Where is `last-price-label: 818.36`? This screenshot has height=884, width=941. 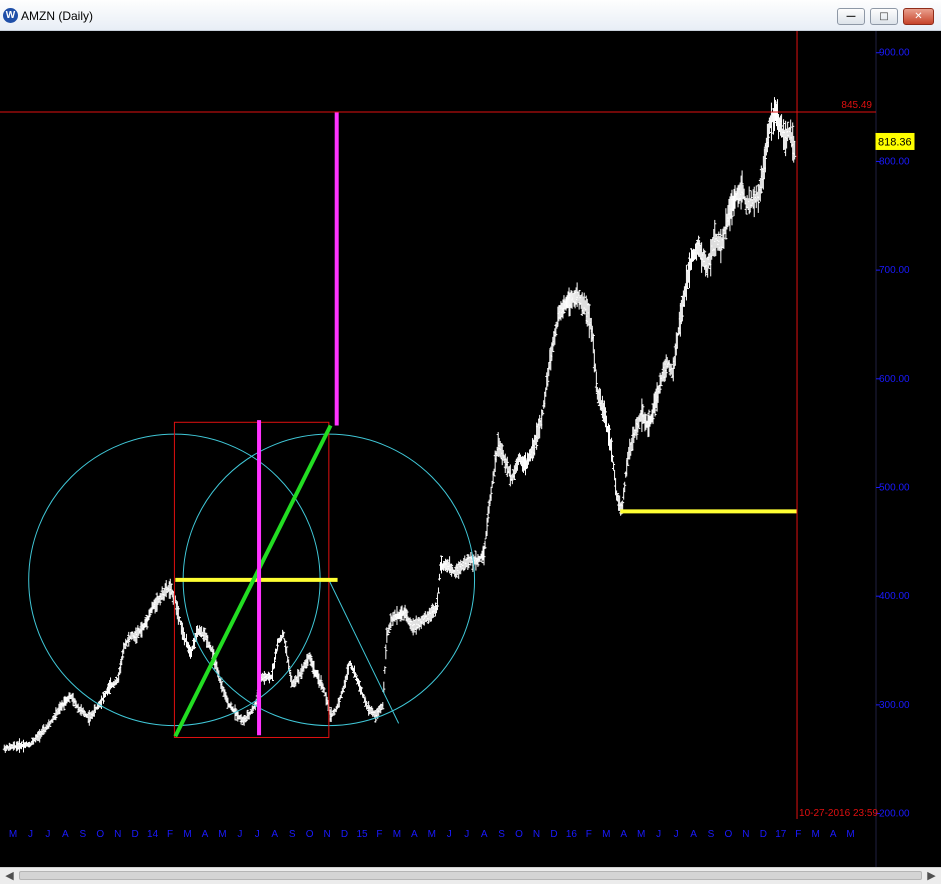
last-price-label: 818.36 is located at coordinates (895, 142).